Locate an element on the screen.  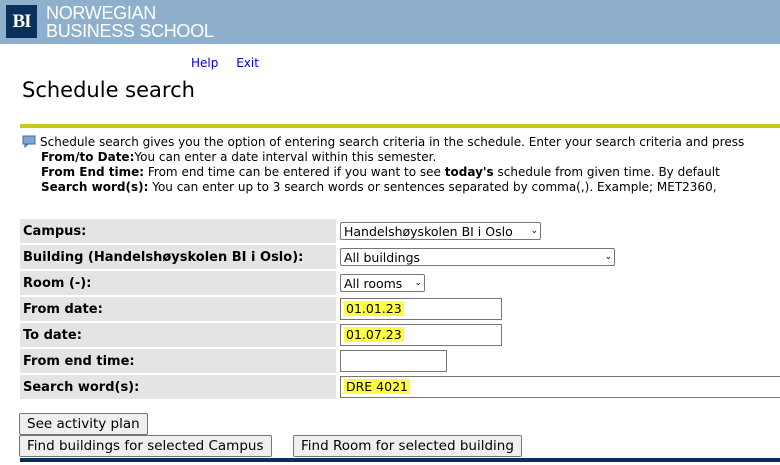
room-select: All rooms ⌄ is located at coordinates (382, 283).